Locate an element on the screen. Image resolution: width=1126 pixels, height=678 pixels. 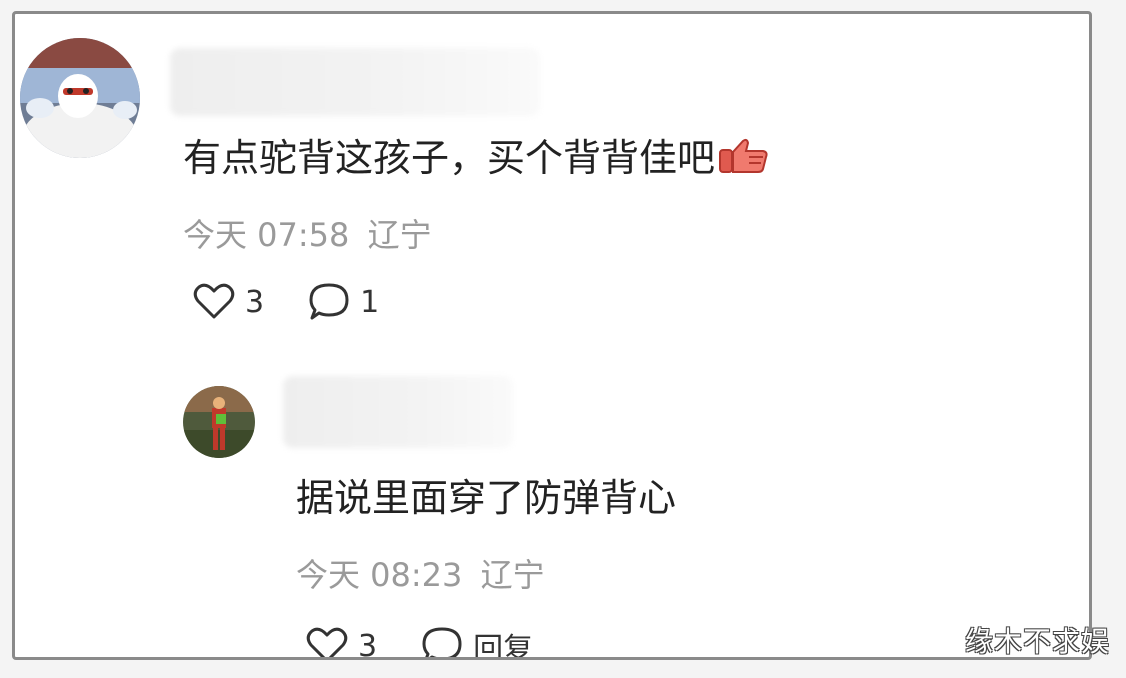
comment-button: 1 is located at coordinates (343, 302).